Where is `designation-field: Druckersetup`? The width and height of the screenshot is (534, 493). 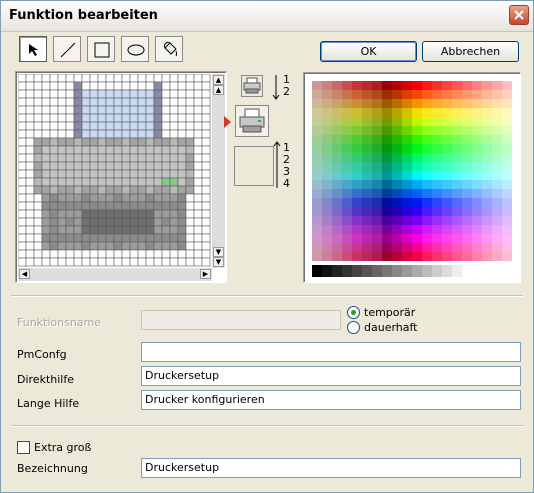 designation-field: Druckersetup is located at coordinates (331, 468).